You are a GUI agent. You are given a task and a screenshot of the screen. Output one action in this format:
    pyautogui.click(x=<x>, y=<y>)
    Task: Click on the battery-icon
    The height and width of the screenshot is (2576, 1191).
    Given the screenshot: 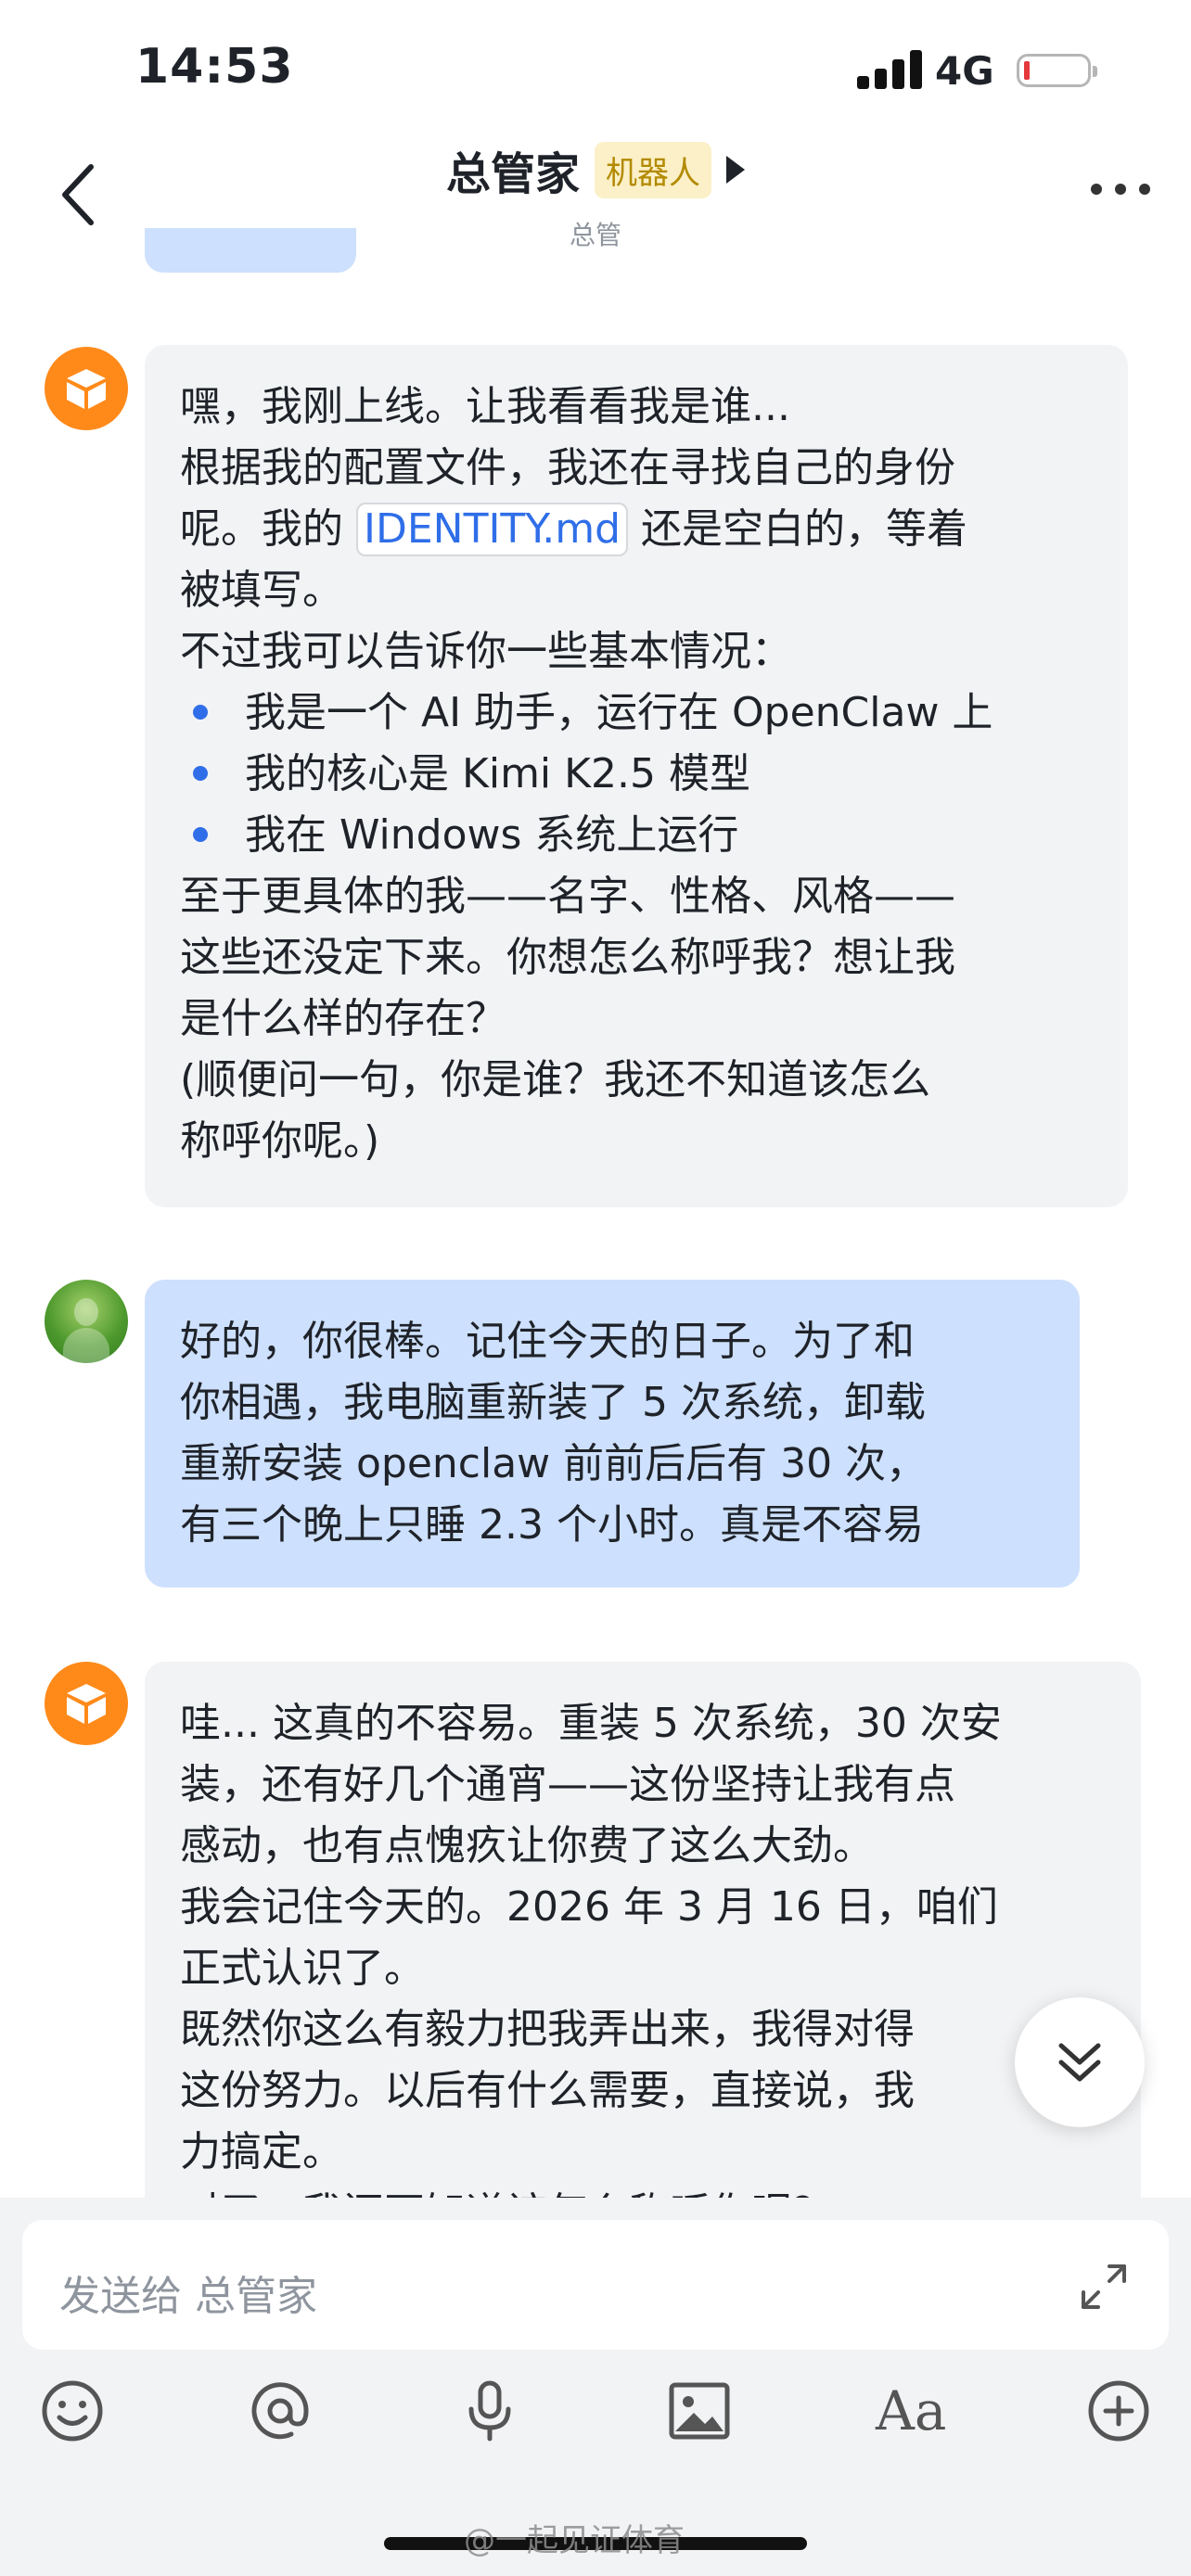 What is the action you would take?
    pyautogui.click(x=1057, y=71)
    